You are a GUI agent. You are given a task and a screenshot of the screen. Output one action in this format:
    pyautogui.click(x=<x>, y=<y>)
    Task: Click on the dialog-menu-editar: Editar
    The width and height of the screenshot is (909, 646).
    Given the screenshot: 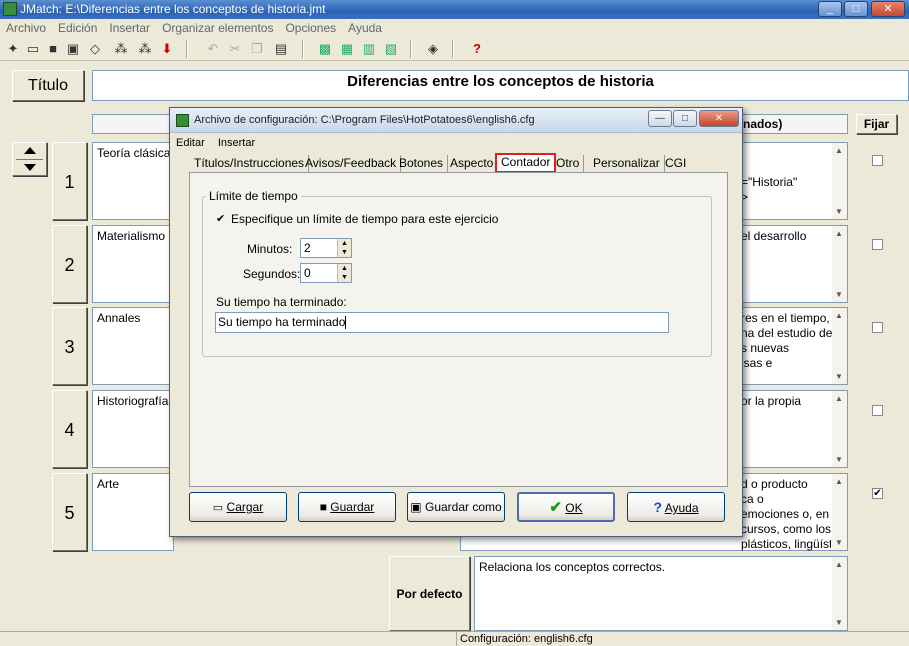 What is the action you would take?
    pyautogui.click(x=190, y=143)
    